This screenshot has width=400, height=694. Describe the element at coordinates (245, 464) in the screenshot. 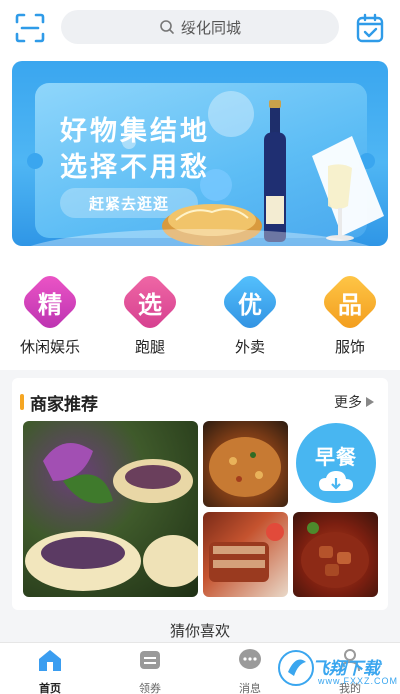

I see `merchant-photo-fried-rice` at that location.